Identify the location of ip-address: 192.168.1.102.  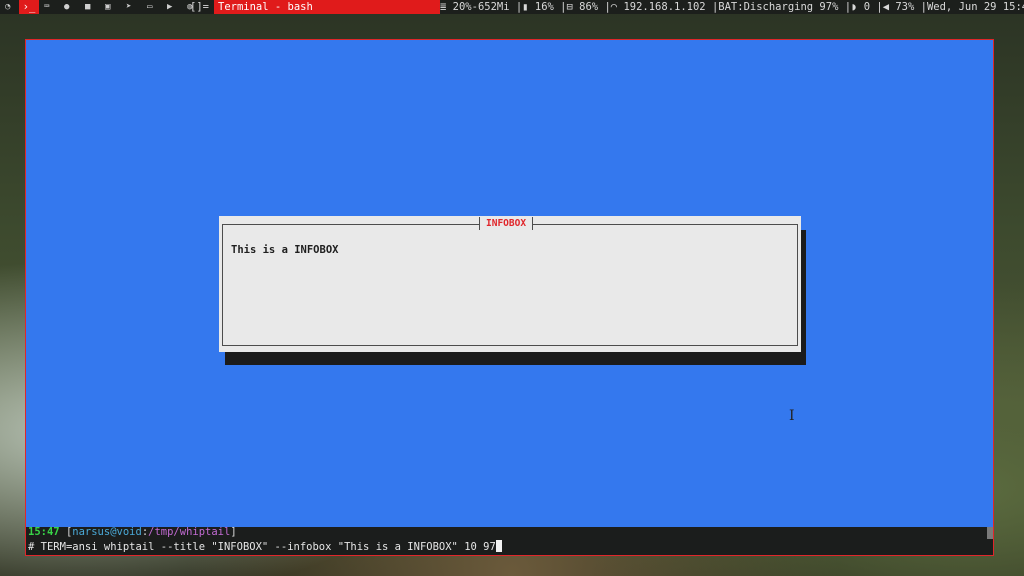
(664, 7).